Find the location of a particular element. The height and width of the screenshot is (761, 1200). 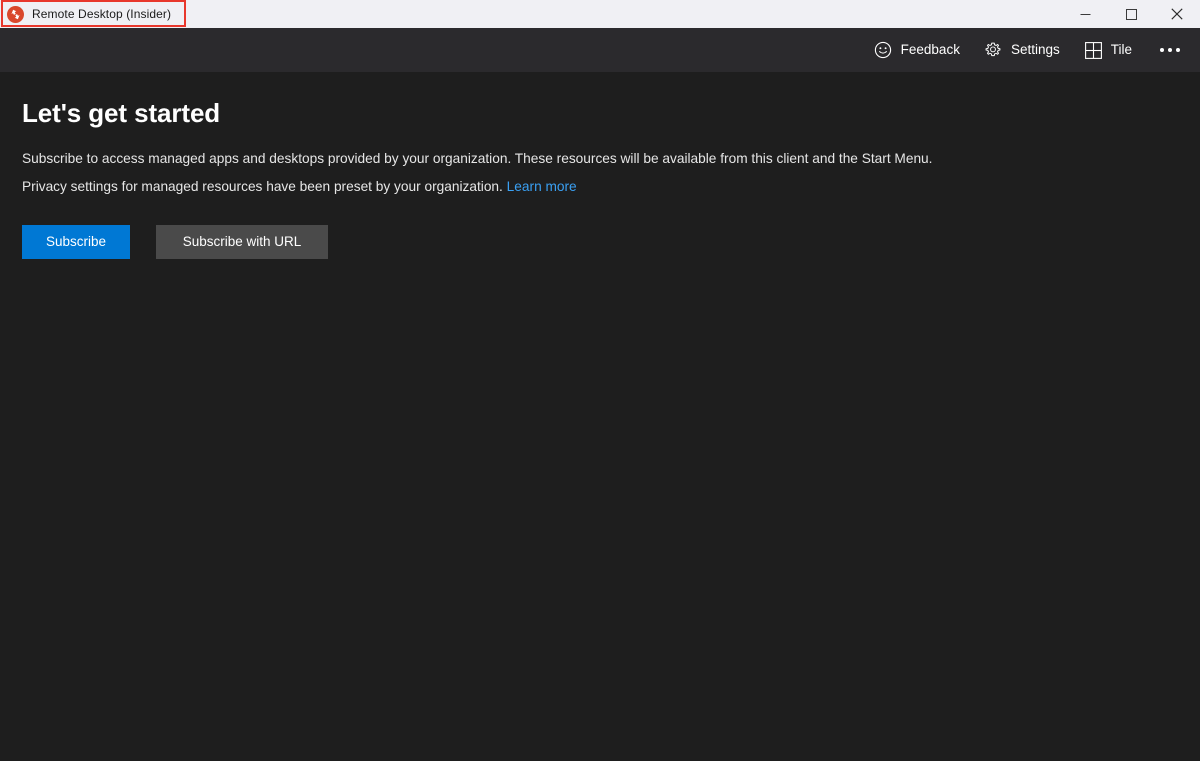

title-bar-left: Remote Desktop (Insider) is located at coordinates (85, 14).